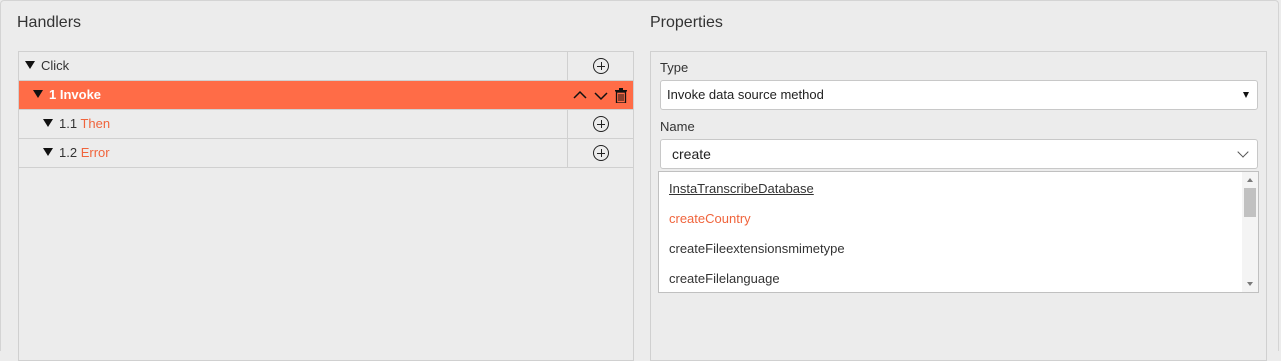 This screenshot has width=1281, height=361. I want to click on type-select-value: Invoke data source method, so click(745, 94).